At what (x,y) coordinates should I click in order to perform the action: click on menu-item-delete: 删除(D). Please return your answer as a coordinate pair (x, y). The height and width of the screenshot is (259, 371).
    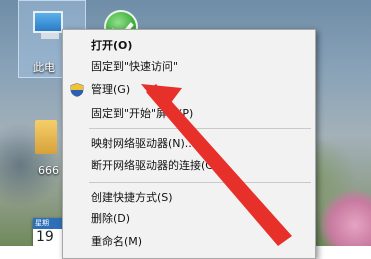
    Looking at the image, I should click on (189, 219).